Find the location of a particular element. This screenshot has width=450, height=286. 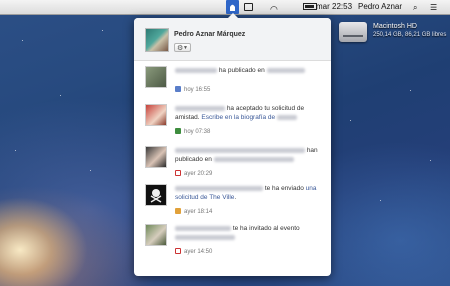

friend-icon is located at coordinates (178, 131).